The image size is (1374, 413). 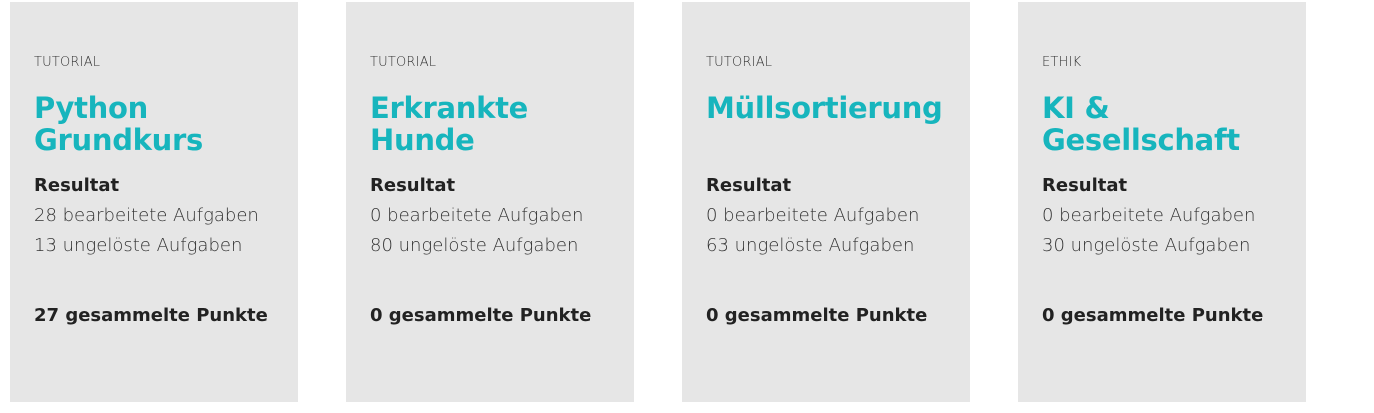 I want to click on card-title: Erkrankte Hunde, so click(x=497, y=124).